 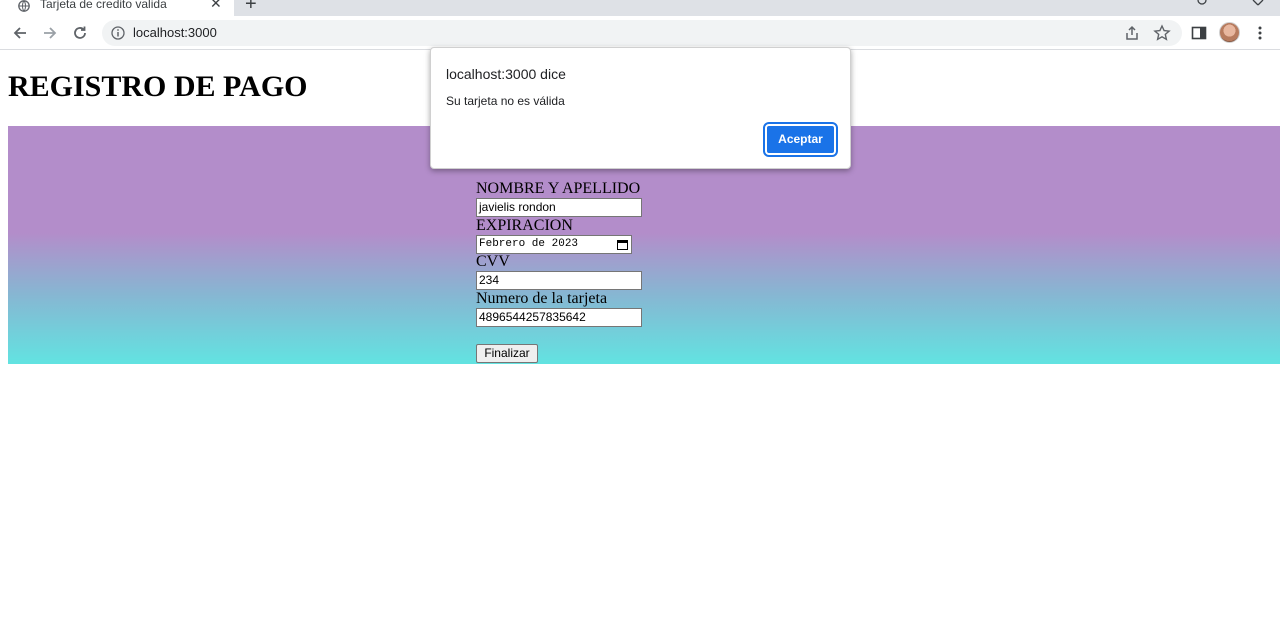 I want to click on address-bar: localhost:3000, so click(x=642, y=33).